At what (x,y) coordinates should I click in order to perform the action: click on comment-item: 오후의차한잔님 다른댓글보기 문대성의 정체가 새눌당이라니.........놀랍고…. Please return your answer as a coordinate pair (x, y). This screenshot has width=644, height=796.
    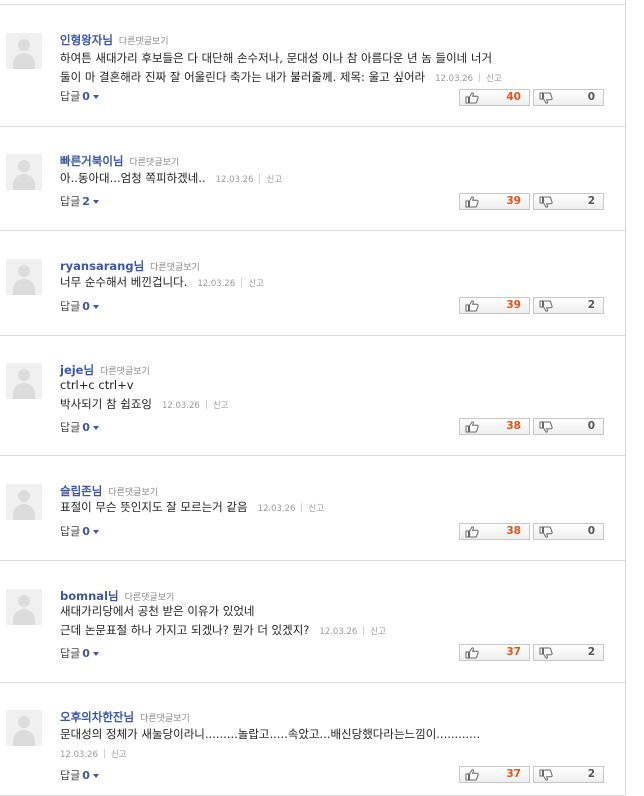
    Looking at the image, I should click on (312, 739).